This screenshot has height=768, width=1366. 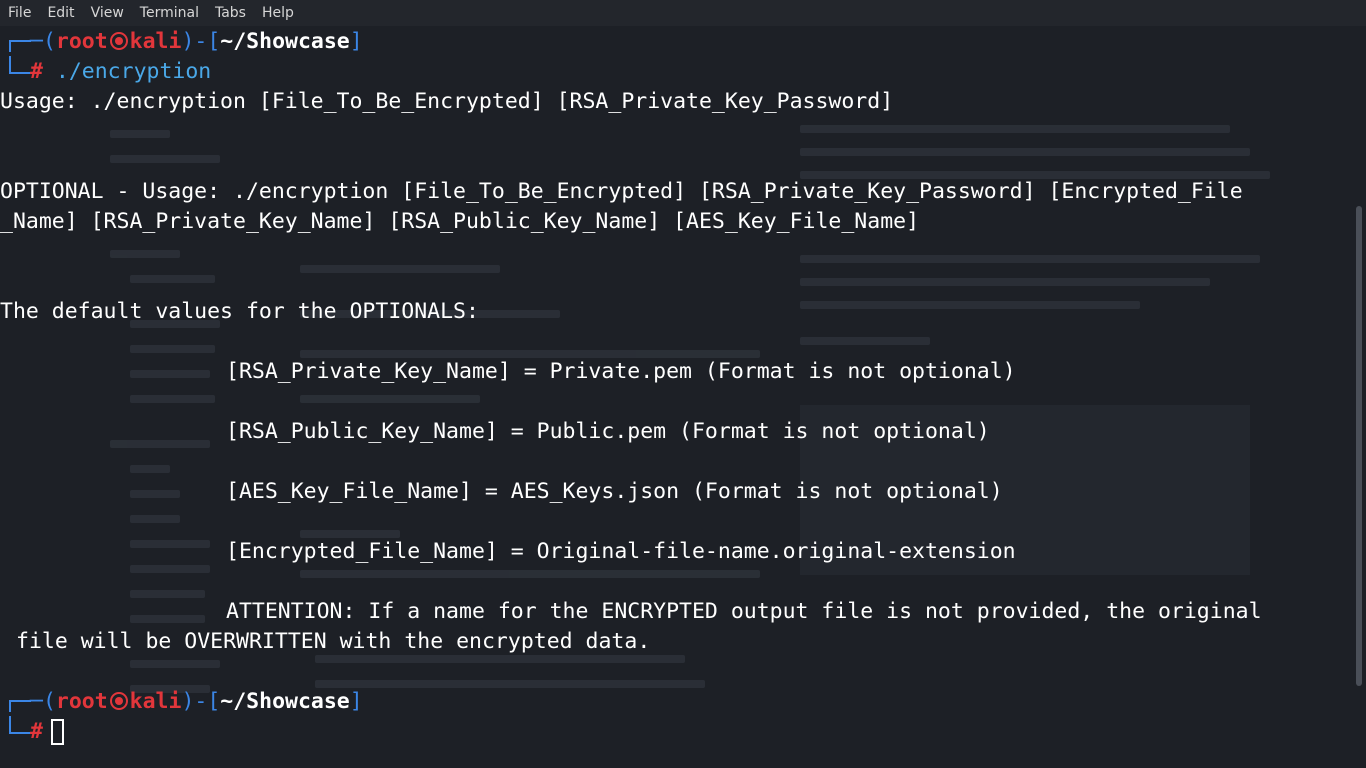 What do you see at coordinates (133, 71) in the screenshot?
I see `command-text: ./encryption` at bounding box center [133, 71].